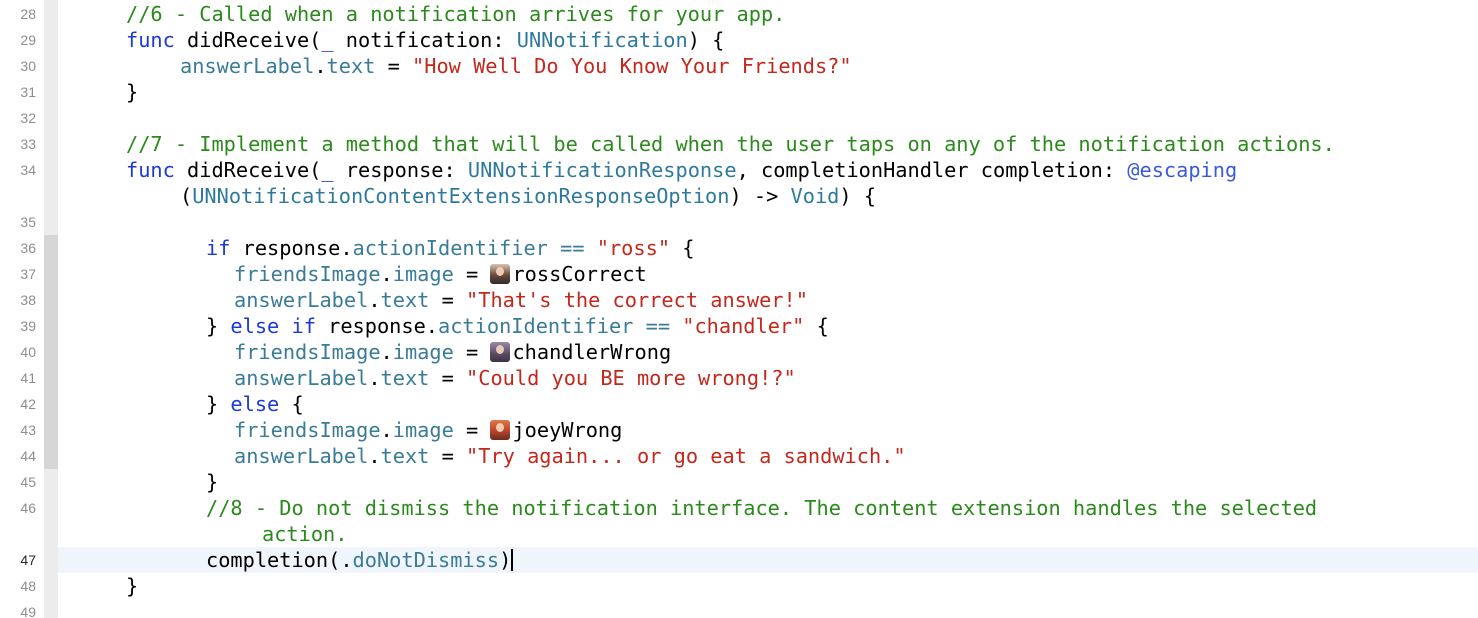  Describe the element at coordinates (304, 534) in the screenshot. I see `code-line: action.` at that location.